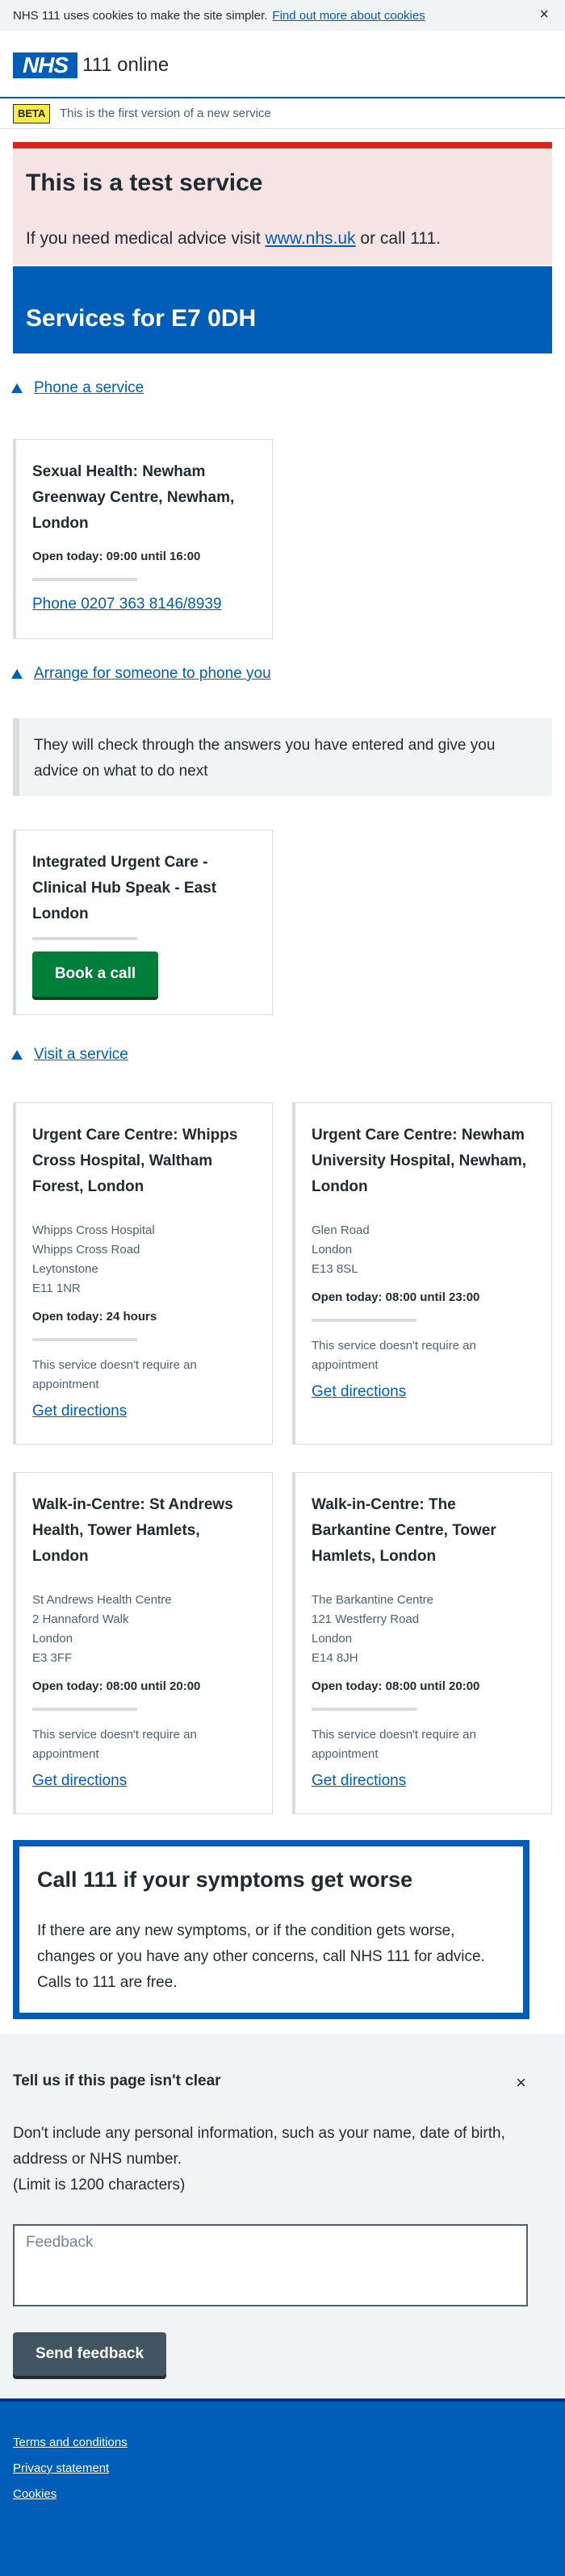 This screenshot has height=2576, width=565. I want to click on address-line: 2 Hannaford Walk, so click(80, 1619).